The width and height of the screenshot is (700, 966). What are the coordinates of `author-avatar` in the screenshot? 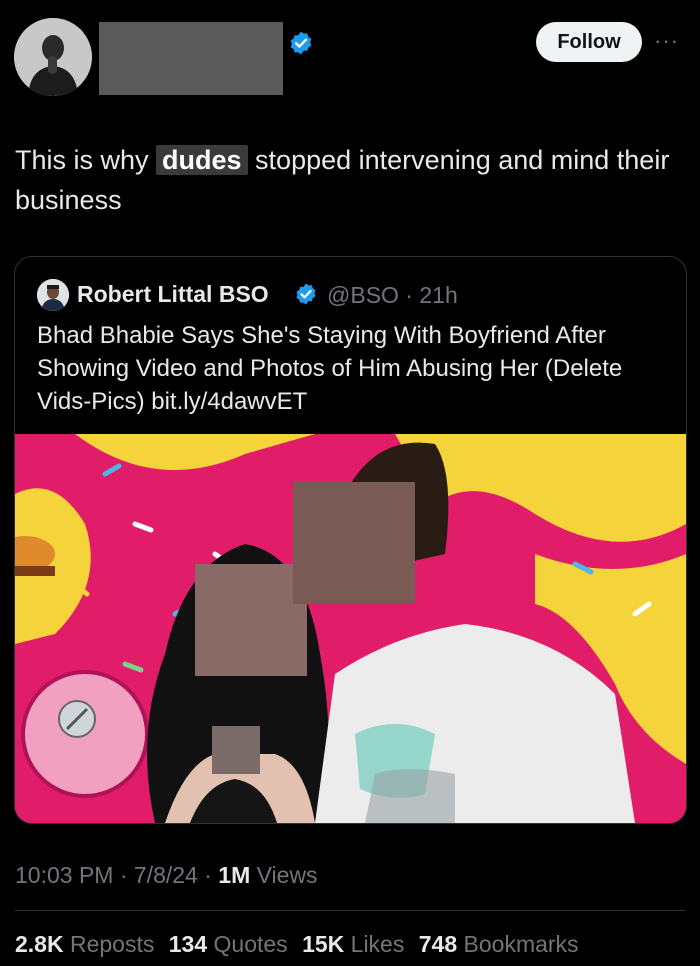 It's located at (53, 57).